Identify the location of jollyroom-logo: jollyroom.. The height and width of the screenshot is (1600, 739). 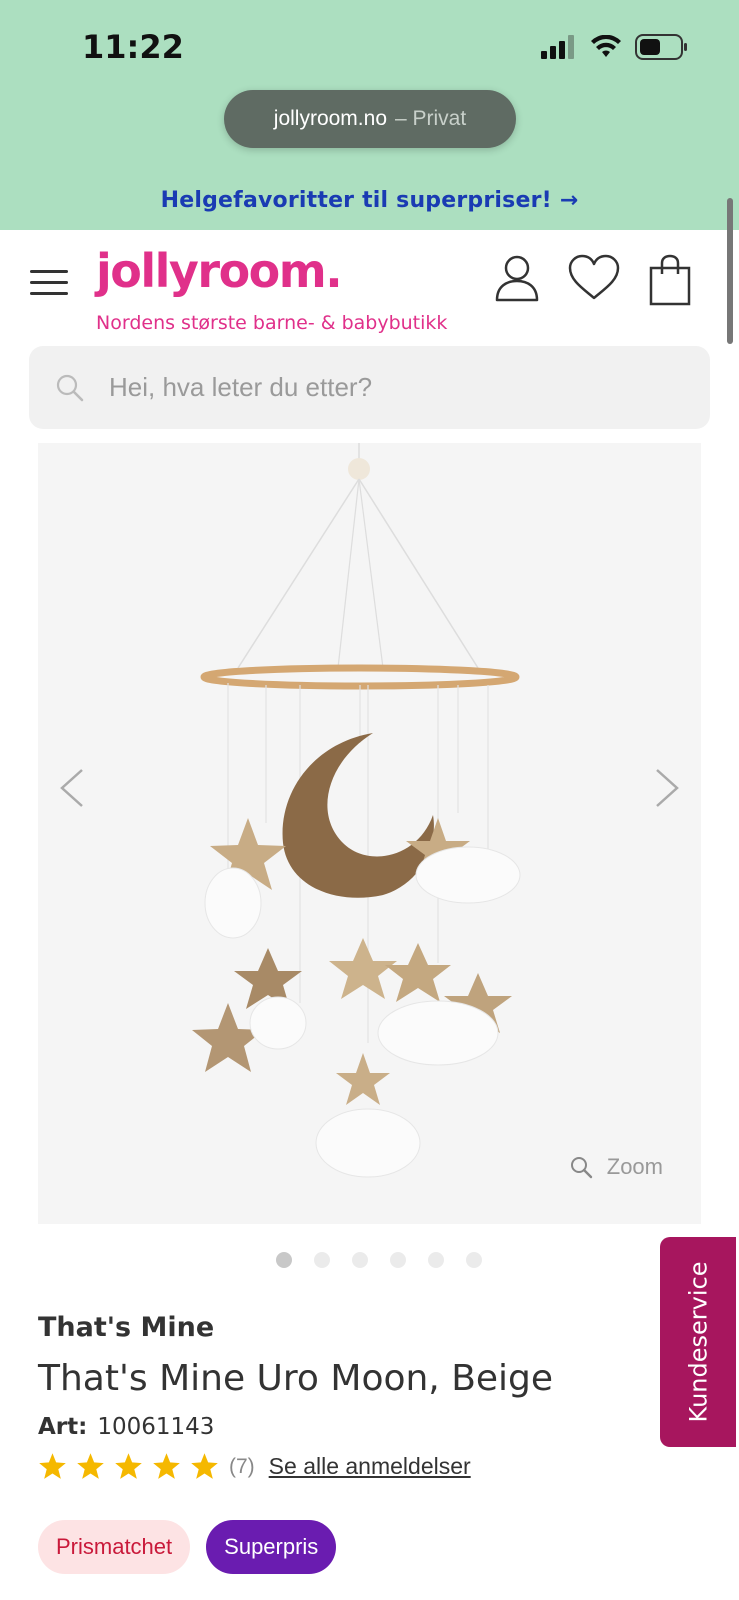
(219, 271).